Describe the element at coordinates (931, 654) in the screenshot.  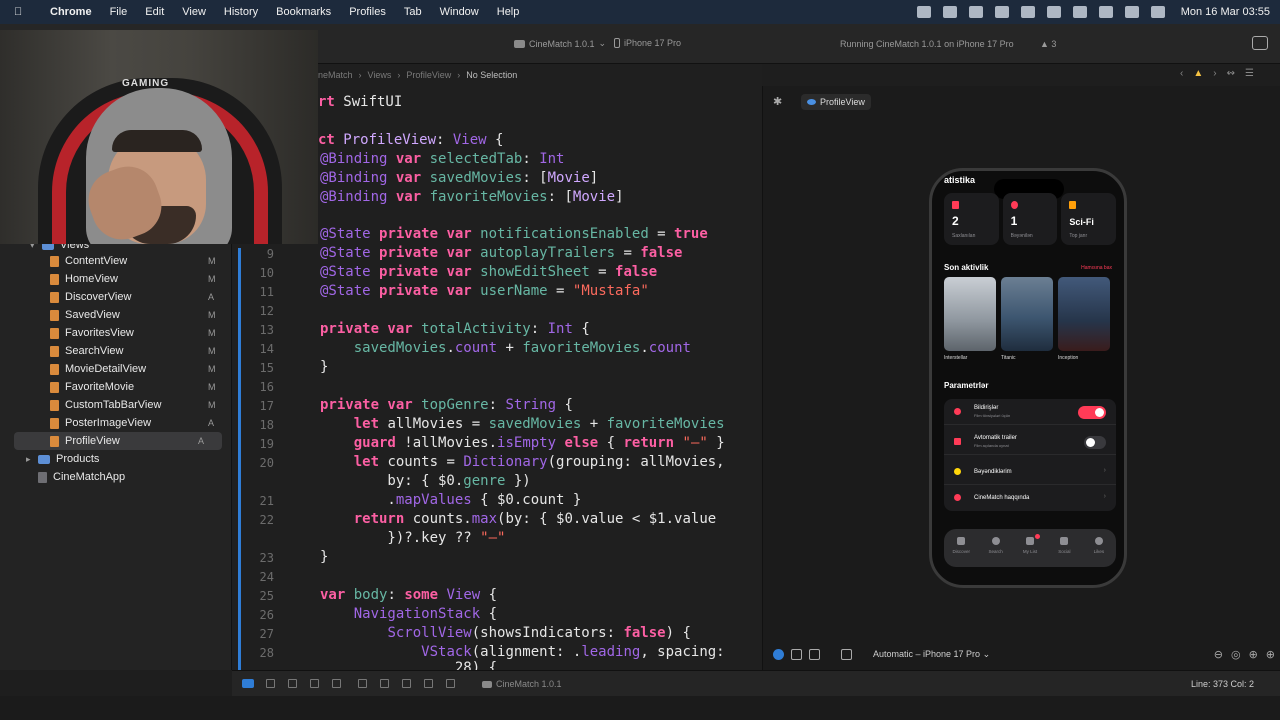
I see `preview-device-selector: Automatic – iPhone 17 Pro ⌄` at that location.